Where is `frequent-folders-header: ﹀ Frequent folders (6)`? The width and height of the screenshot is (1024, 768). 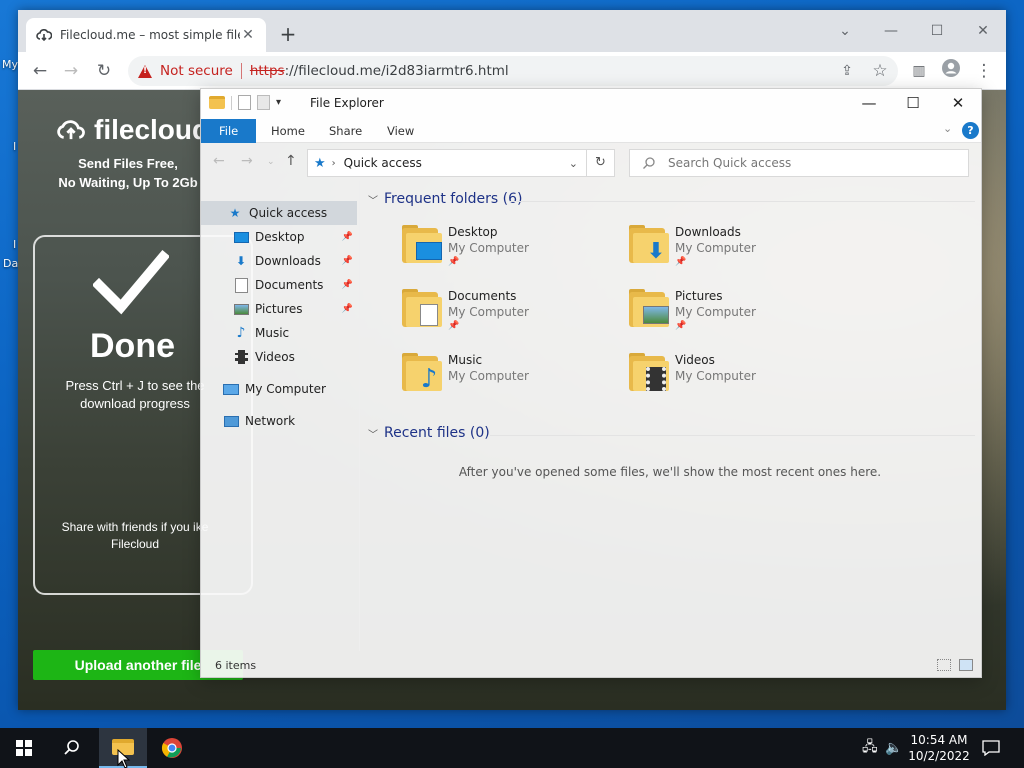 frequent-folders-header: ﹀ Frequent folders (6) is located at coordinates (445, 199).